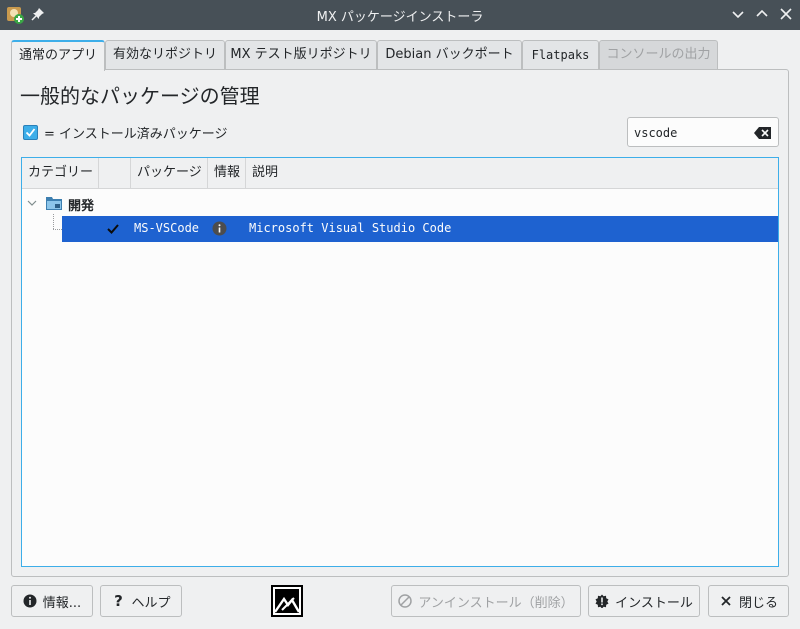  I want to click on installed-legend: = インストール済みパッケージ, so click(125, 132).